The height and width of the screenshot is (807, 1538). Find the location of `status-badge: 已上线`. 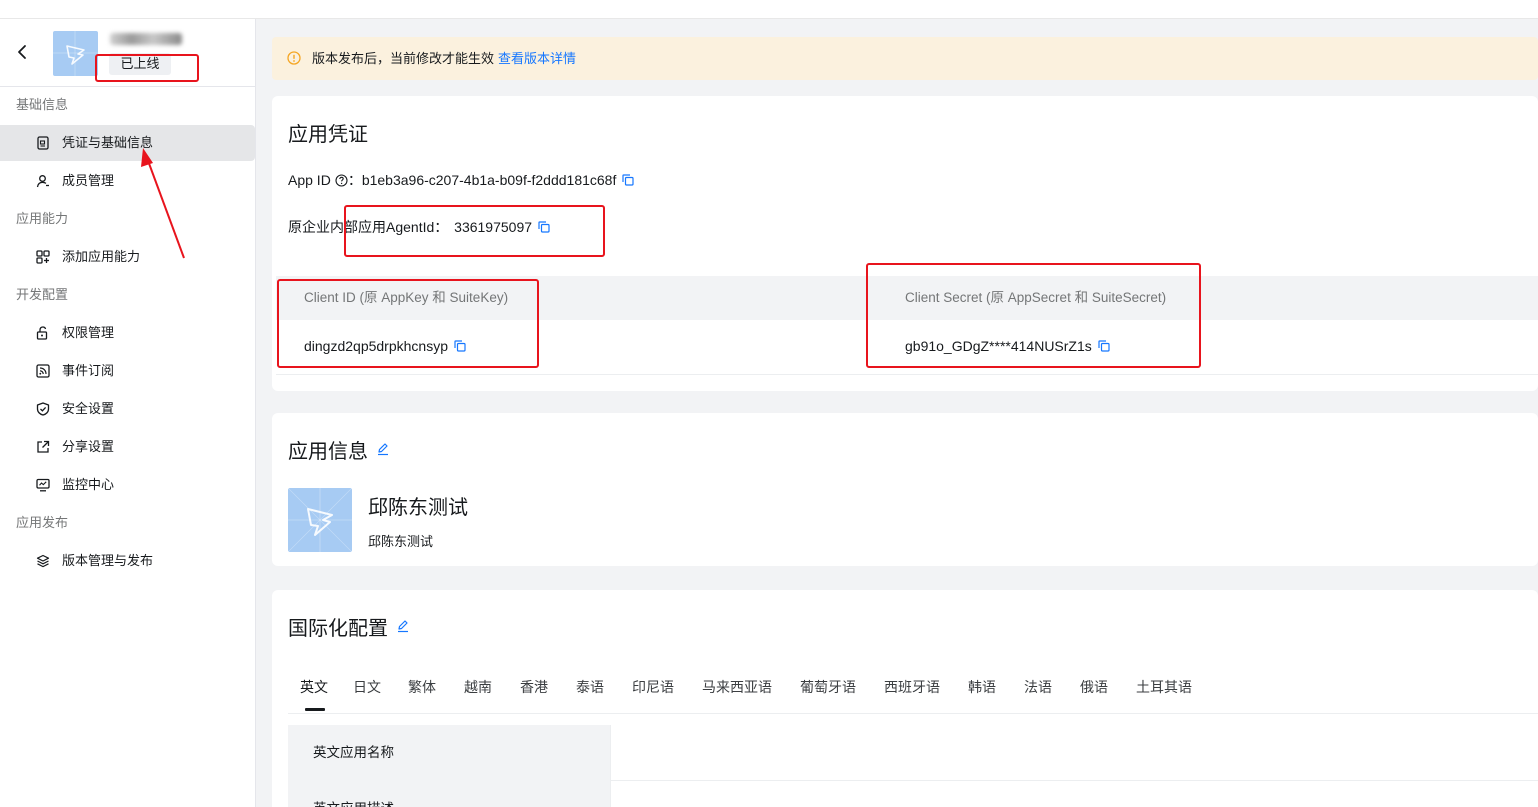

status-badge: 已上线 is located at coordinates (140, 64).